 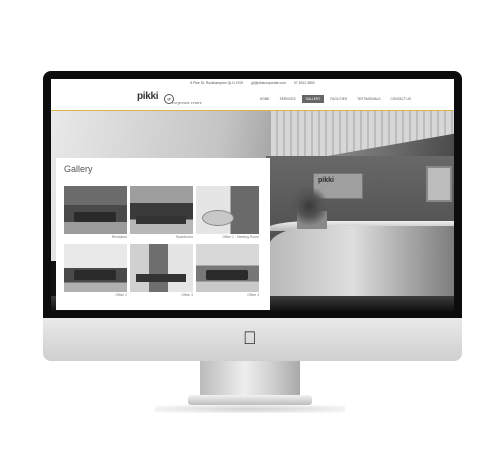 I want to click on nav-item-testimonials: TESTIMONIALS, so click(x=368, y=99).